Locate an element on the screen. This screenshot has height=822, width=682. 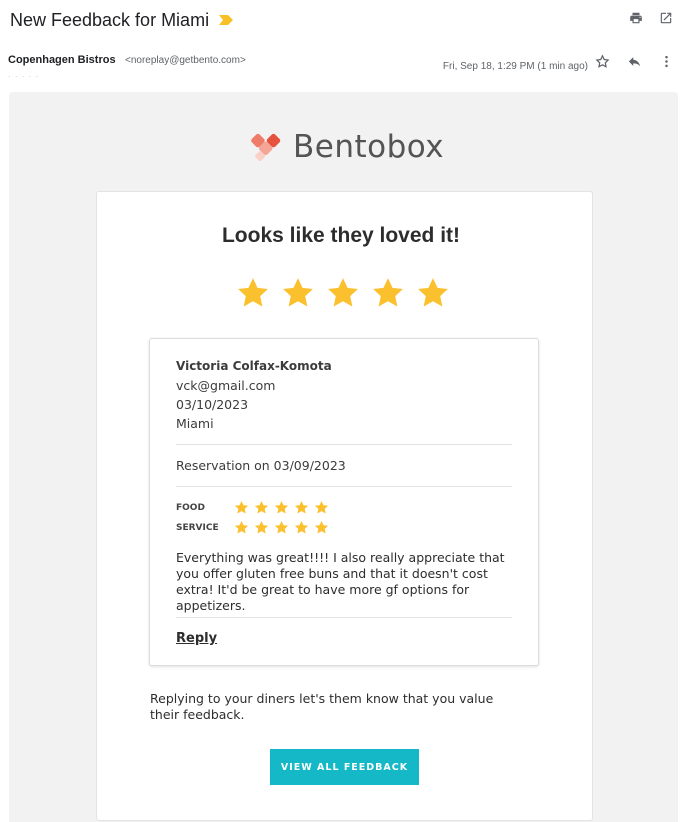
email-subject: New Feedback for Miami is located at coordinates (110, 19).